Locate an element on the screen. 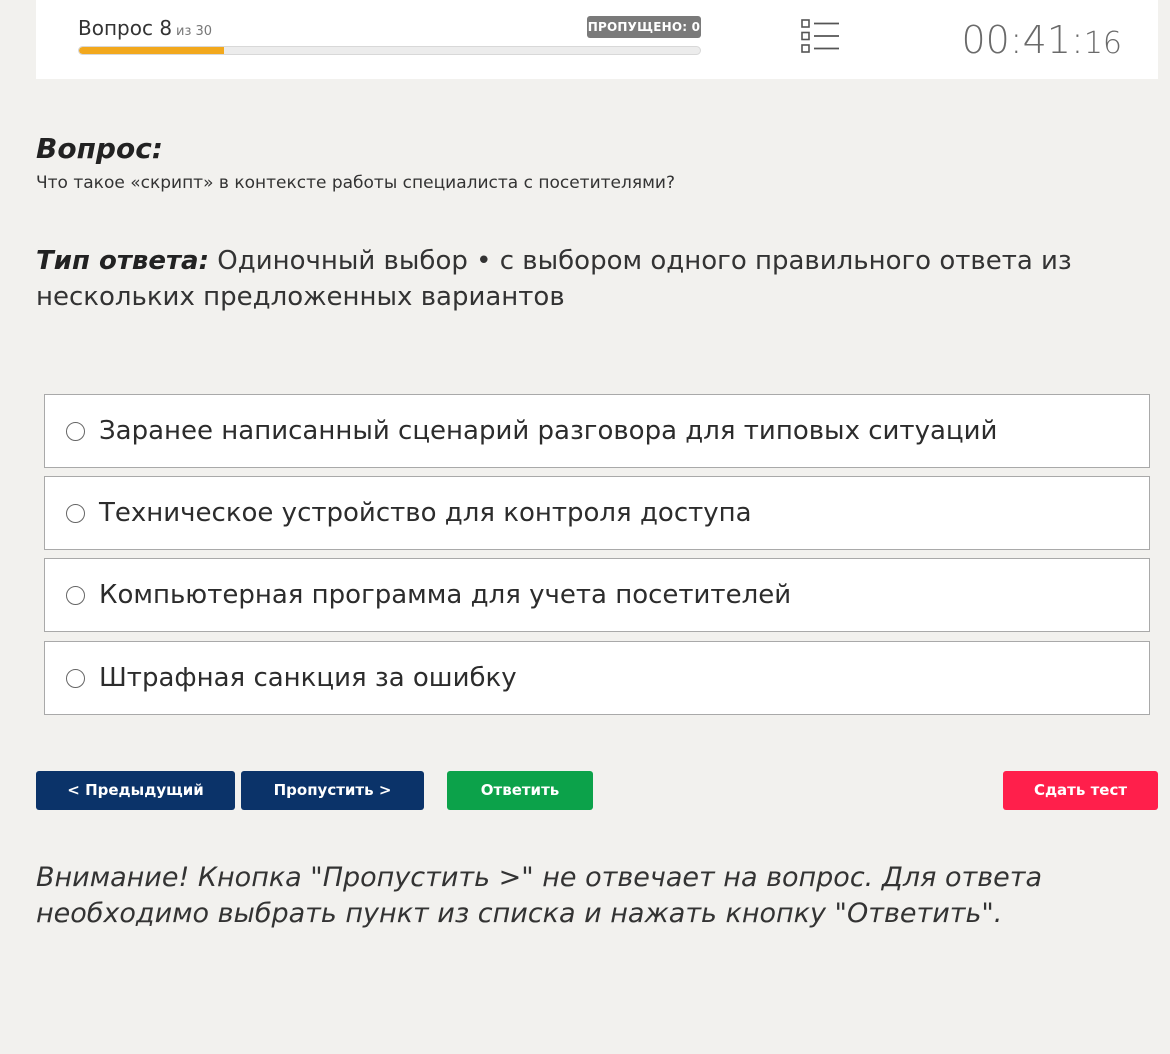 This screenshot has height=1054, width=1170. answer-option-label: Штрафная санкция за ошибку is located at coordinates (308, 678).